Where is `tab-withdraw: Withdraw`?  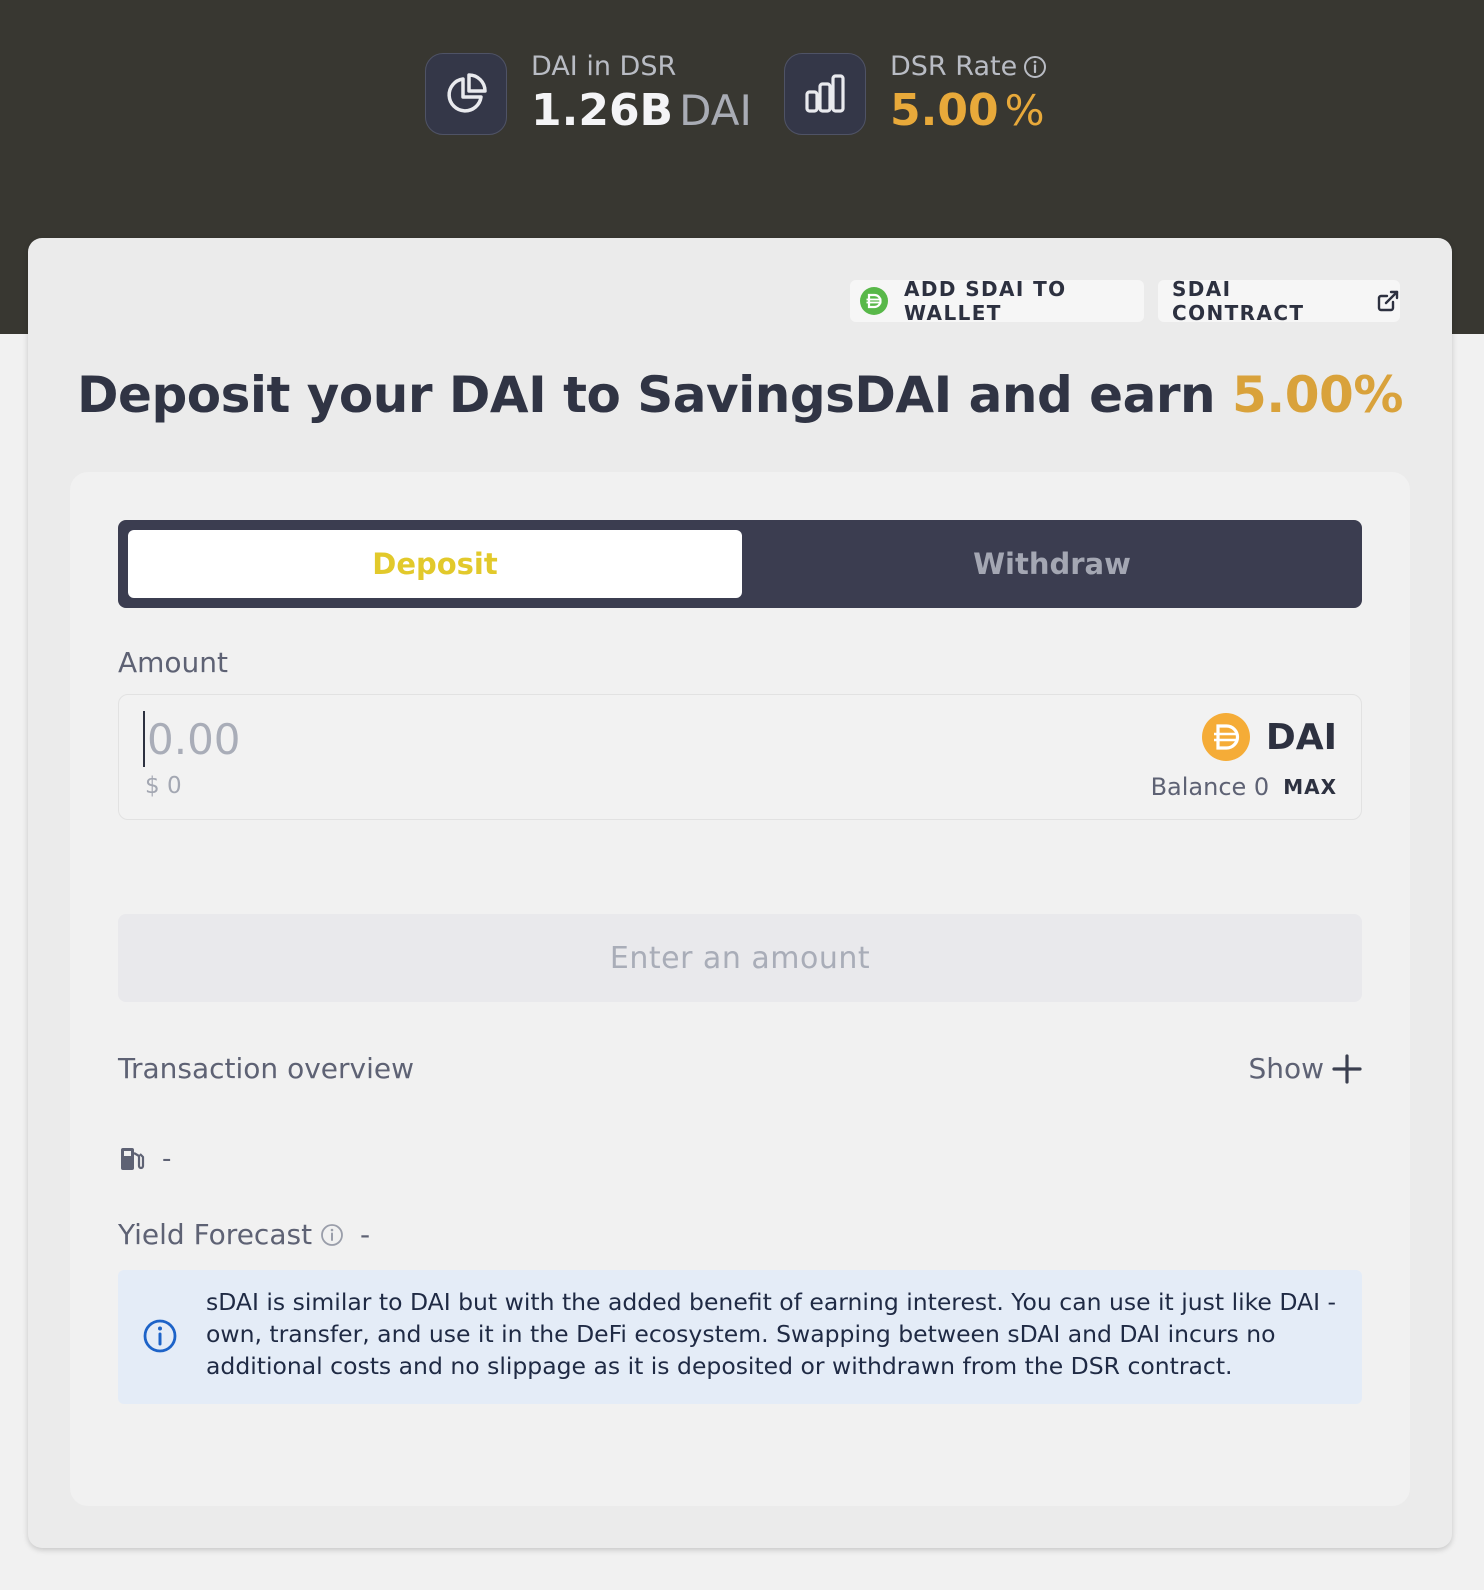
tab-withdraw: Withdraw is located at coordinates (1052, 564).